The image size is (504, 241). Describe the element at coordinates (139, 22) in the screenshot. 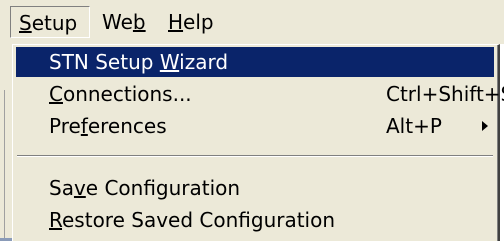

I see `menu-web-accelerator: b` at that location.